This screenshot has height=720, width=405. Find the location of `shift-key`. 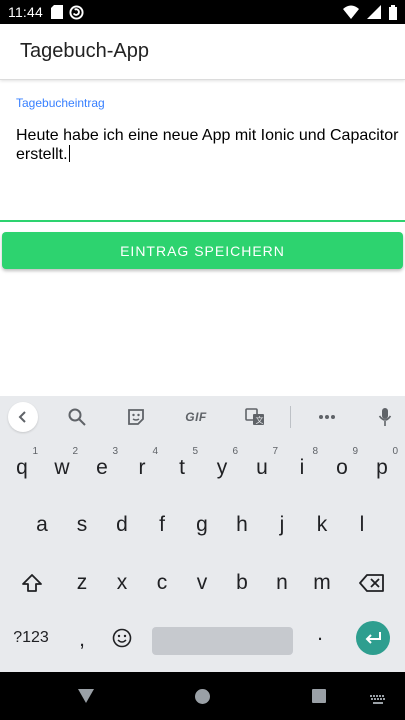

shift-key is located at coordinates (32, 583).